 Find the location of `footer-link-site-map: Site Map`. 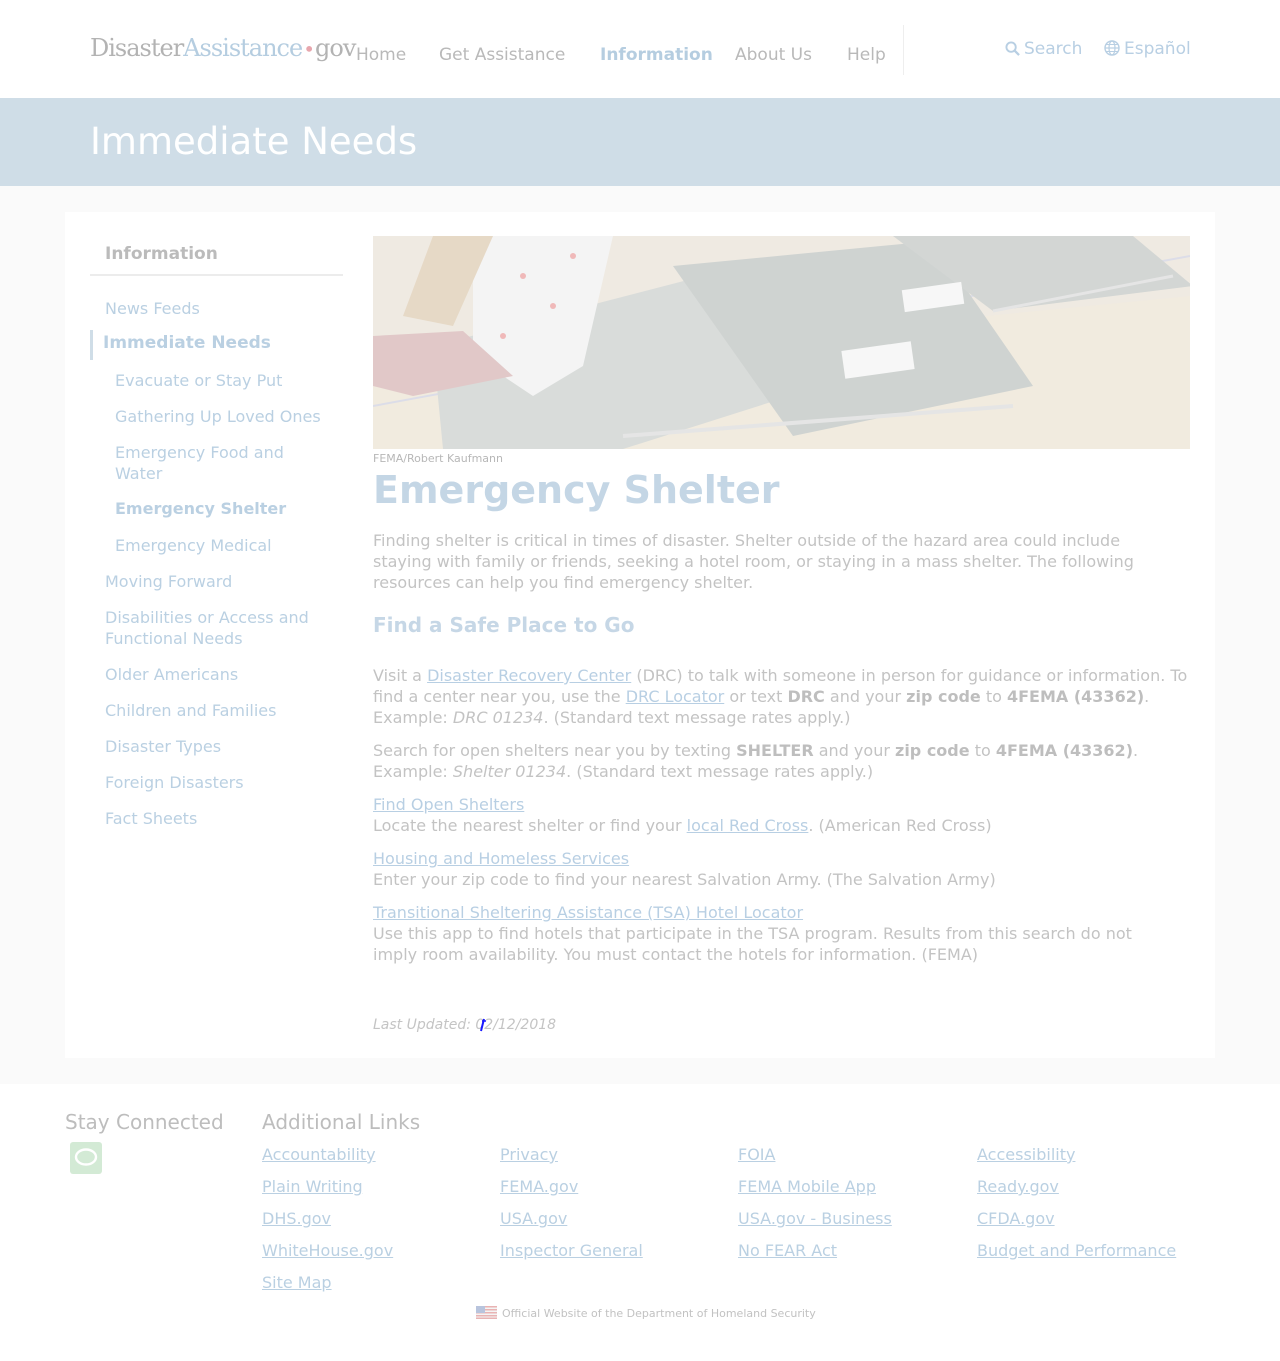

footer-link-site-map: Site Map is located at coordinates (297, 1282).